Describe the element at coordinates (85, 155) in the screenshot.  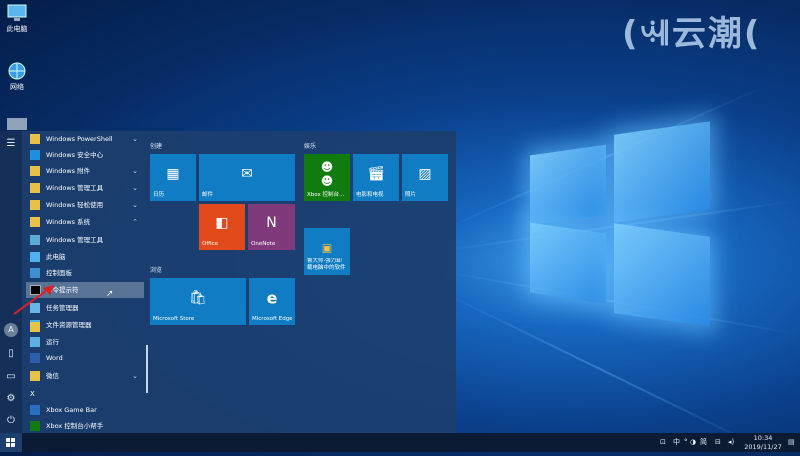
I see `app-item: Windows 安全中心` at that location.